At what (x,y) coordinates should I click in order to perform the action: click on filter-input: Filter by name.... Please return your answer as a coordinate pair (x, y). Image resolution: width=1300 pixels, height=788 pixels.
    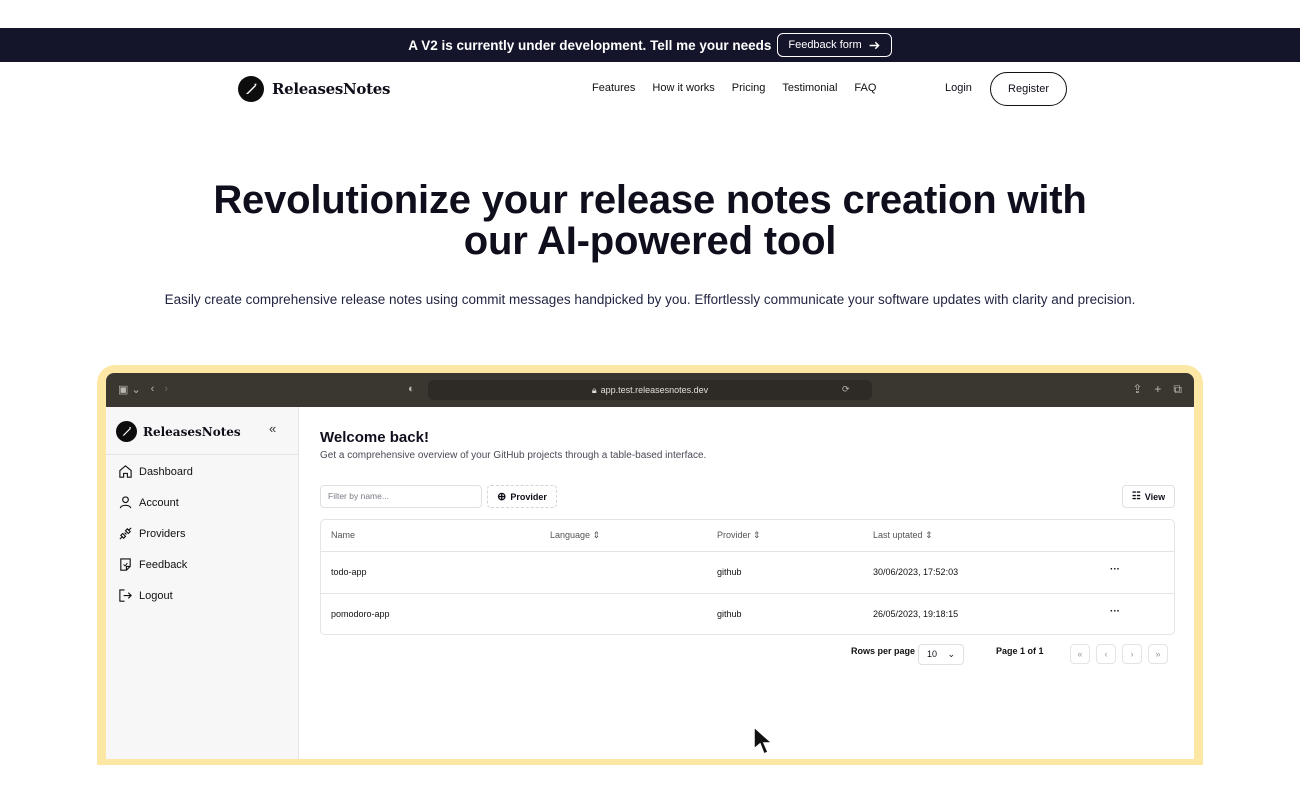
    Looking at the image, I should click on (401, 496).